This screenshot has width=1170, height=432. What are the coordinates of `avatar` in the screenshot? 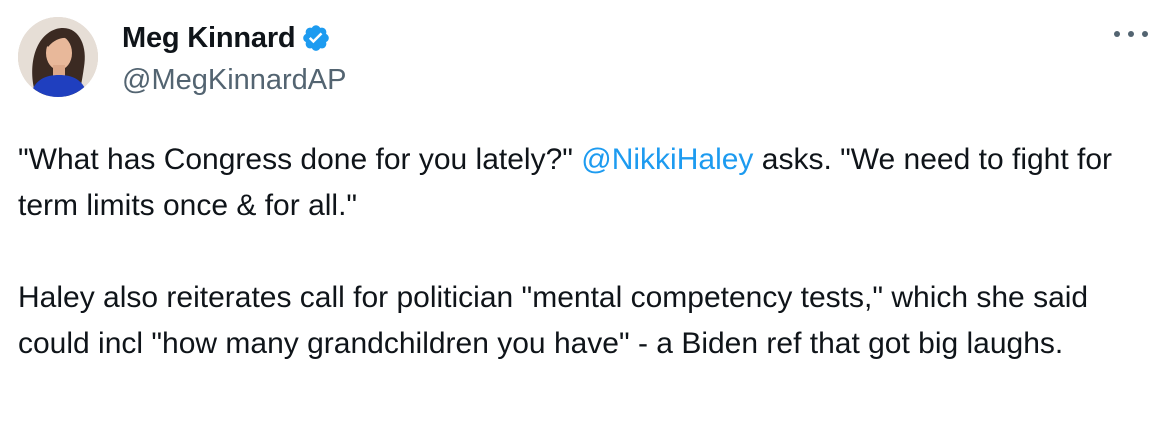 It's located at (58, 57).